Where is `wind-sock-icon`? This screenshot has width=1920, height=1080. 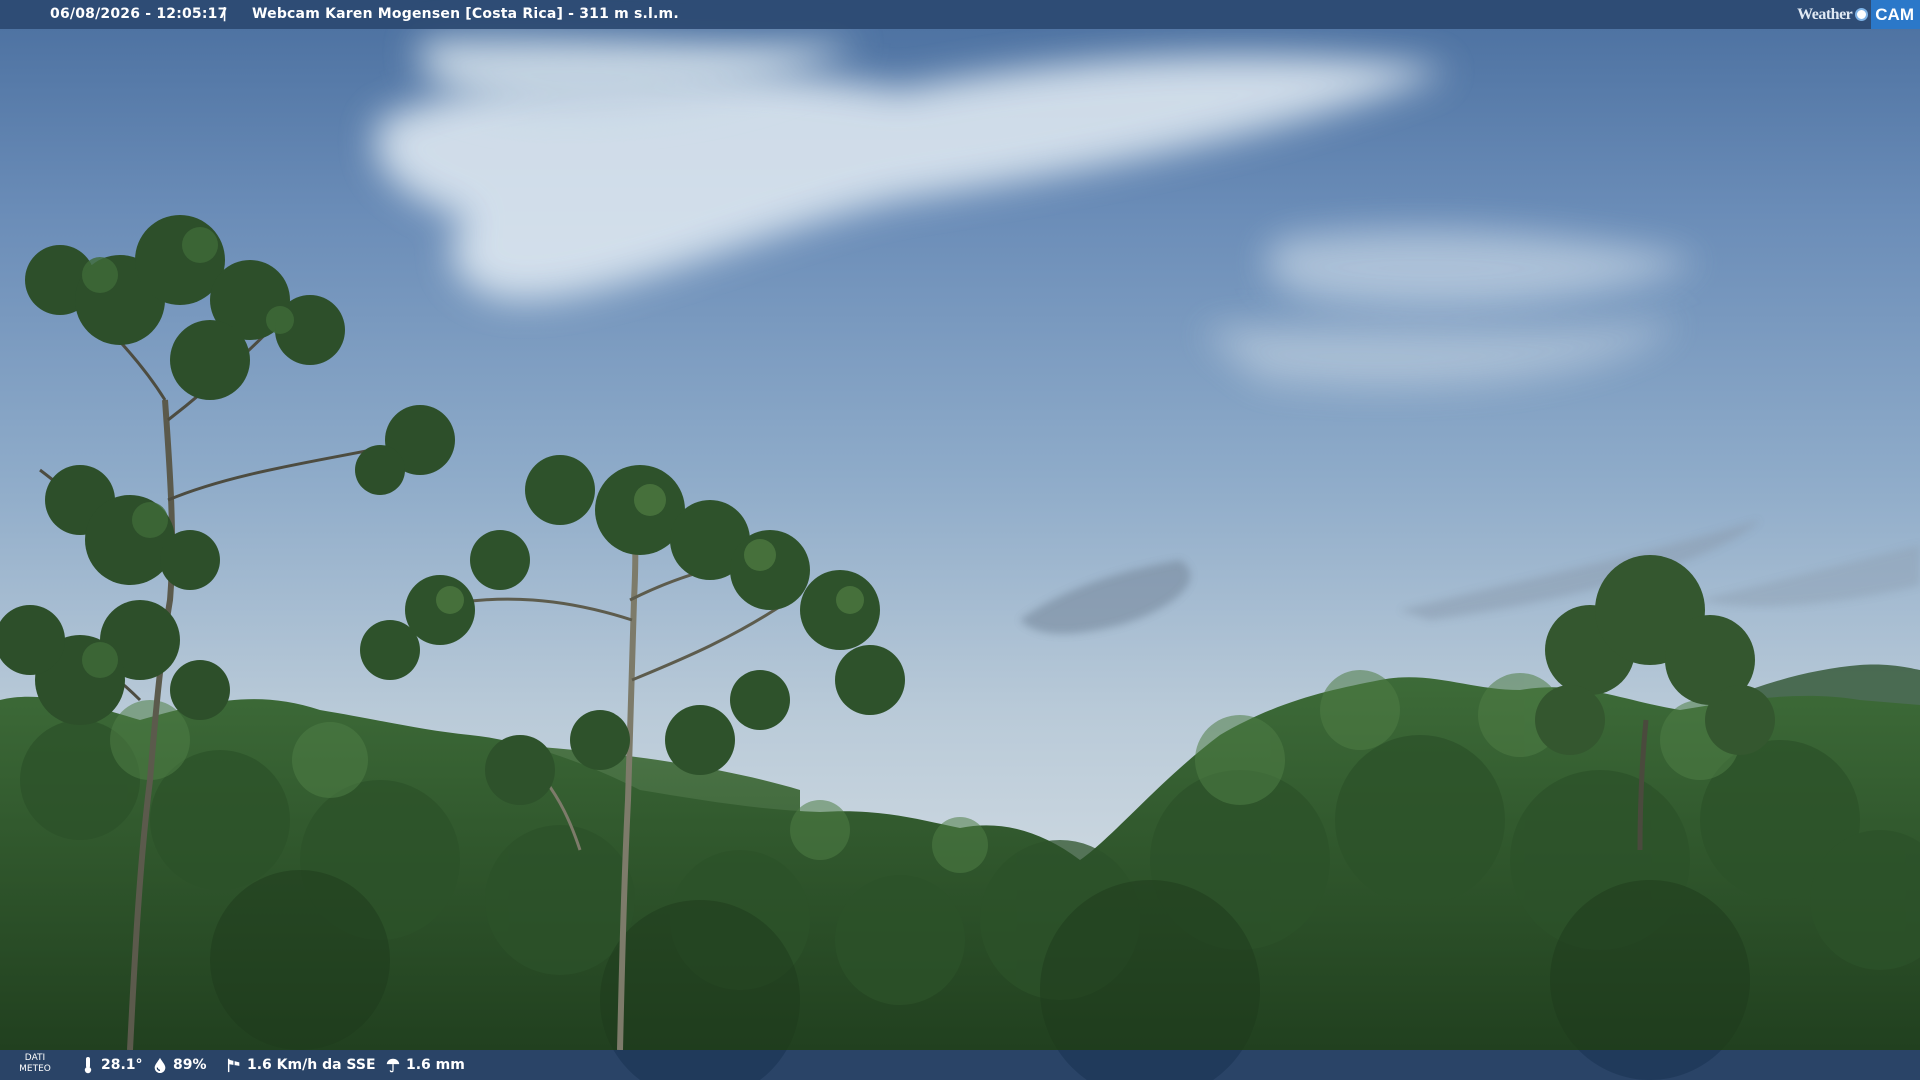 wind-sock-icon is located at coordinates (233, 1065).